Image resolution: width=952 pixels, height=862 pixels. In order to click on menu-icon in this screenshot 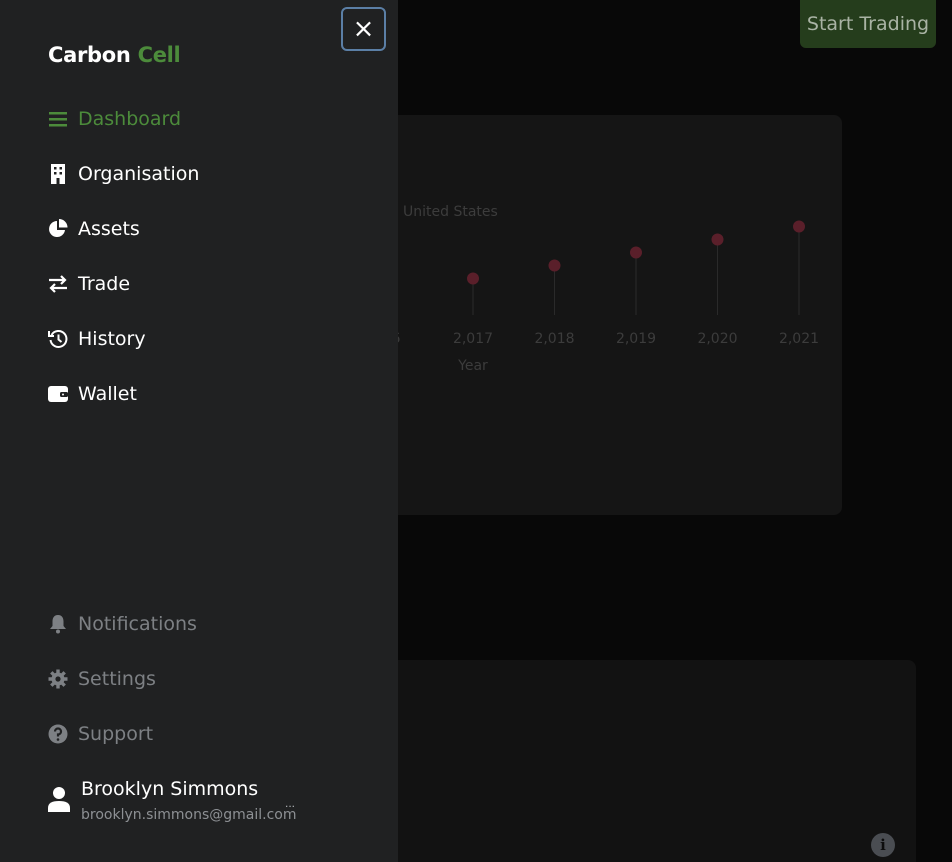, I will do `click(58, 119)`.